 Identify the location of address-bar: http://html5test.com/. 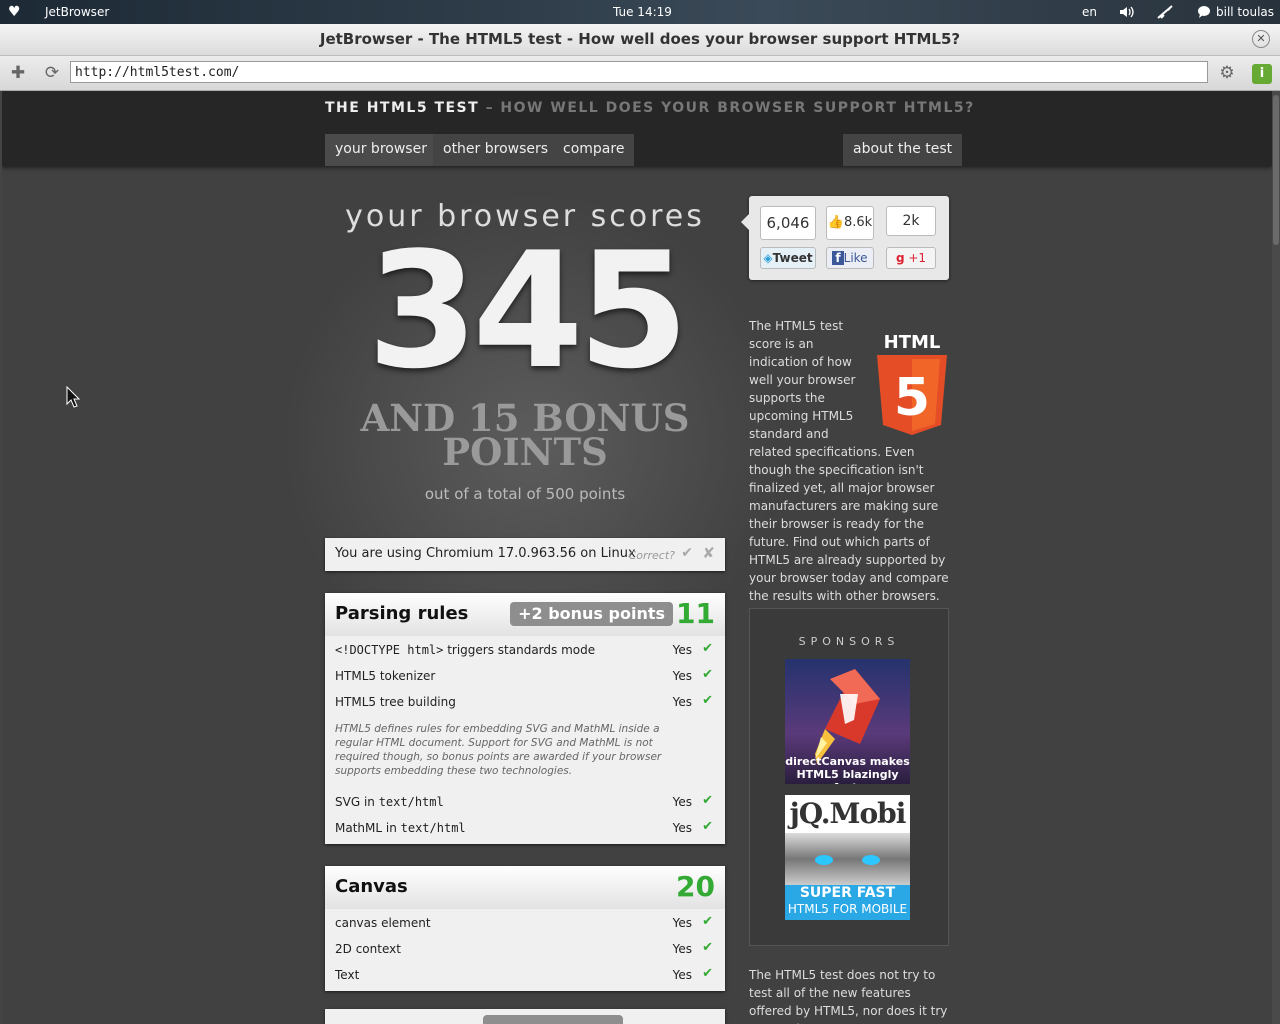
(639, 72).